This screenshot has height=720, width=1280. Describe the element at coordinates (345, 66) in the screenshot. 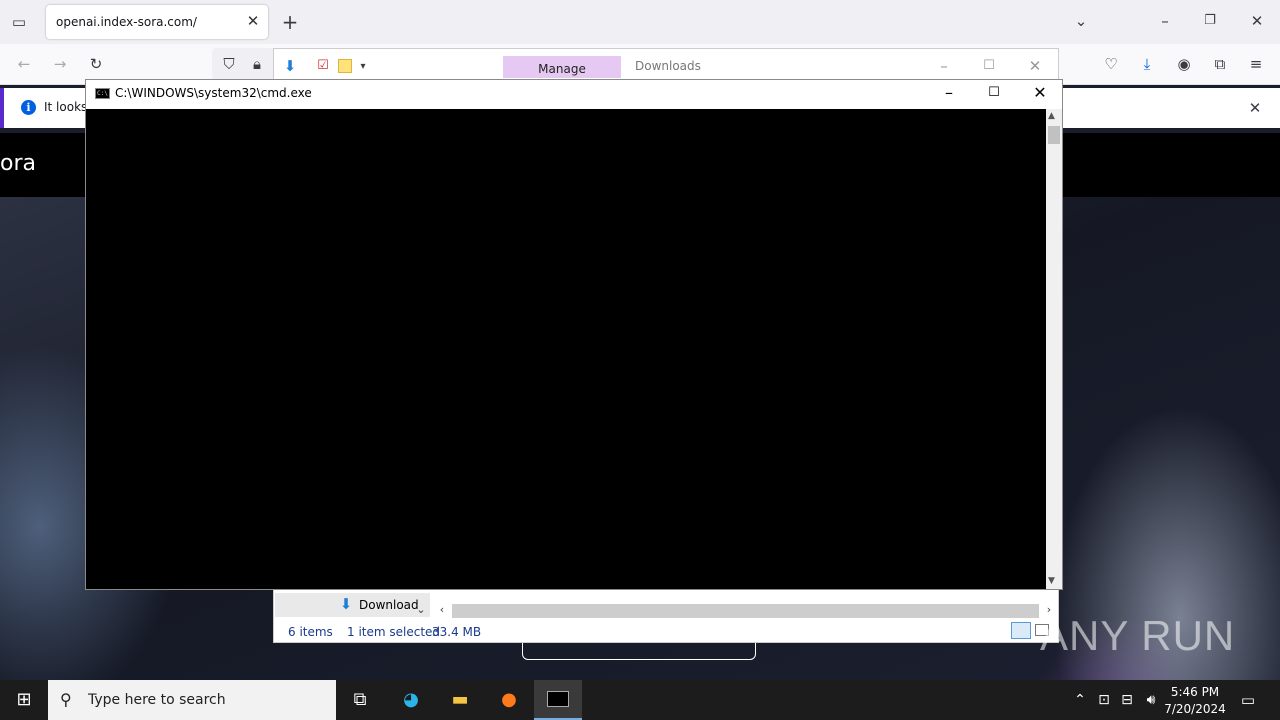

I see `folder-icon` at that location.